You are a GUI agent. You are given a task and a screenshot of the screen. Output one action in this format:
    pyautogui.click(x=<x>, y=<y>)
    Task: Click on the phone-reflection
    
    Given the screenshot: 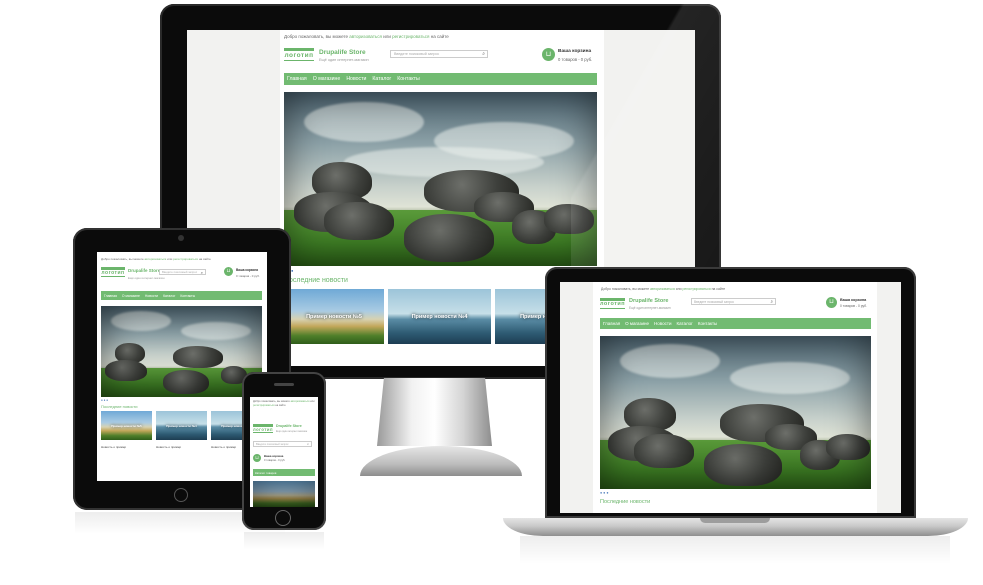 What is the action you would take?
    pyautogui.click(x=284, y=541)
    